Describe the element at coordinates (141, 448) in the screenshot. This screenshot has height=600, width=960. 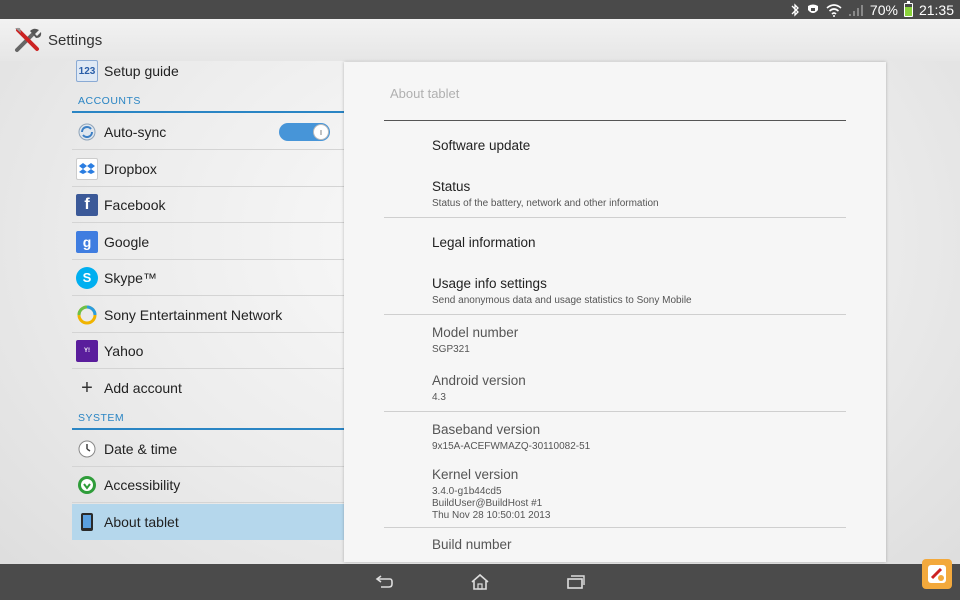
I see `sidebar-item-label: Date & time` at that location.